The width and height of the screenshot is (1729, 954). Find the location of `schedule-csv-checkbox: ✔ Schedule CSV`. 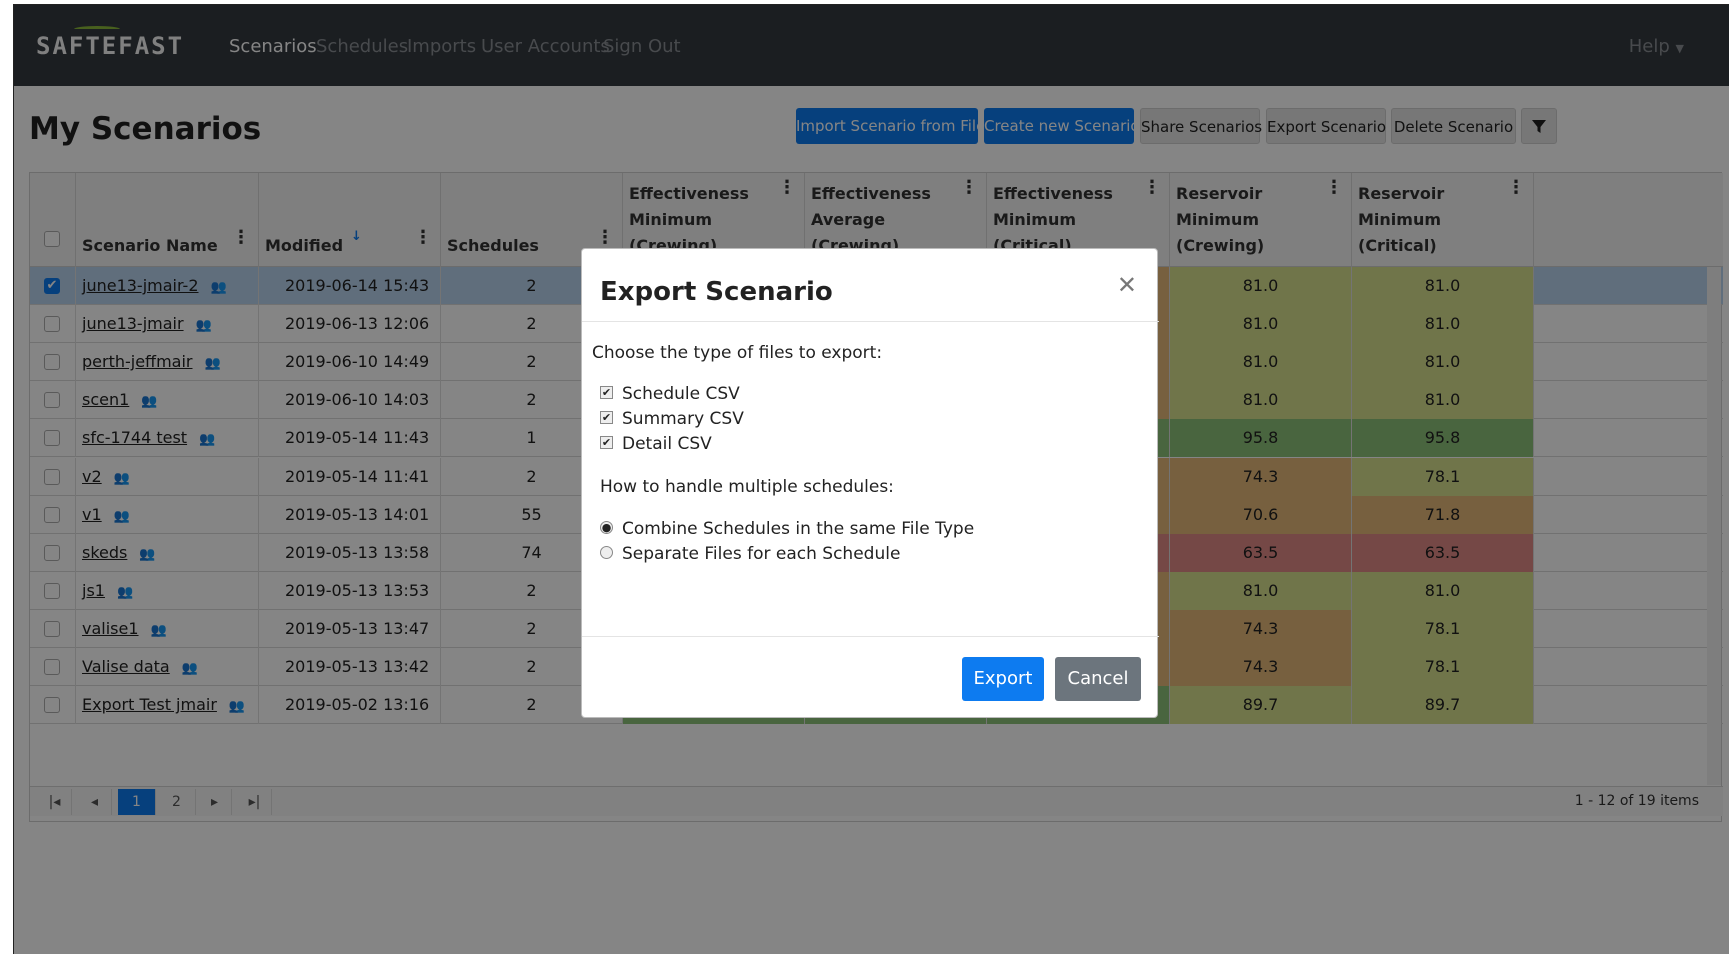

schedule-csv-checkbox: ✔ Schedule CSV is located at coordinates (670, 394).